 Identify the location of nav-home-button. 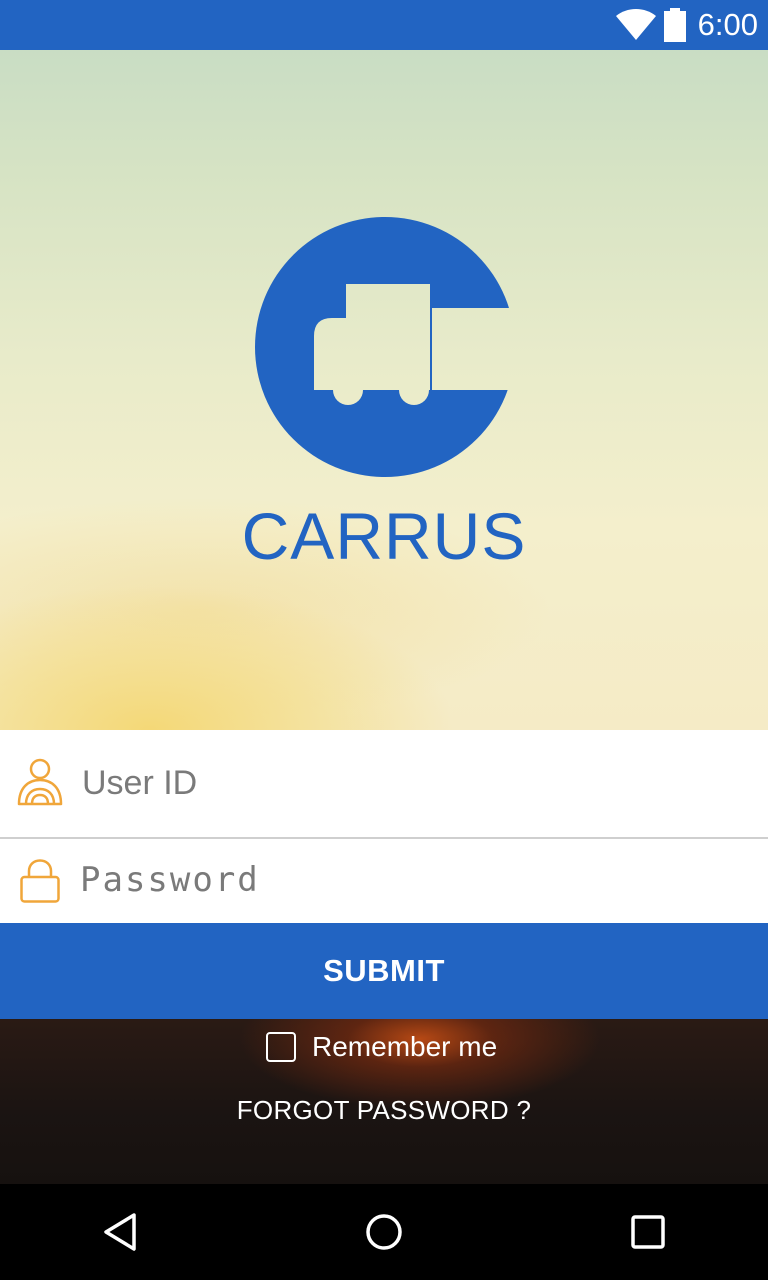
(384, 1232).